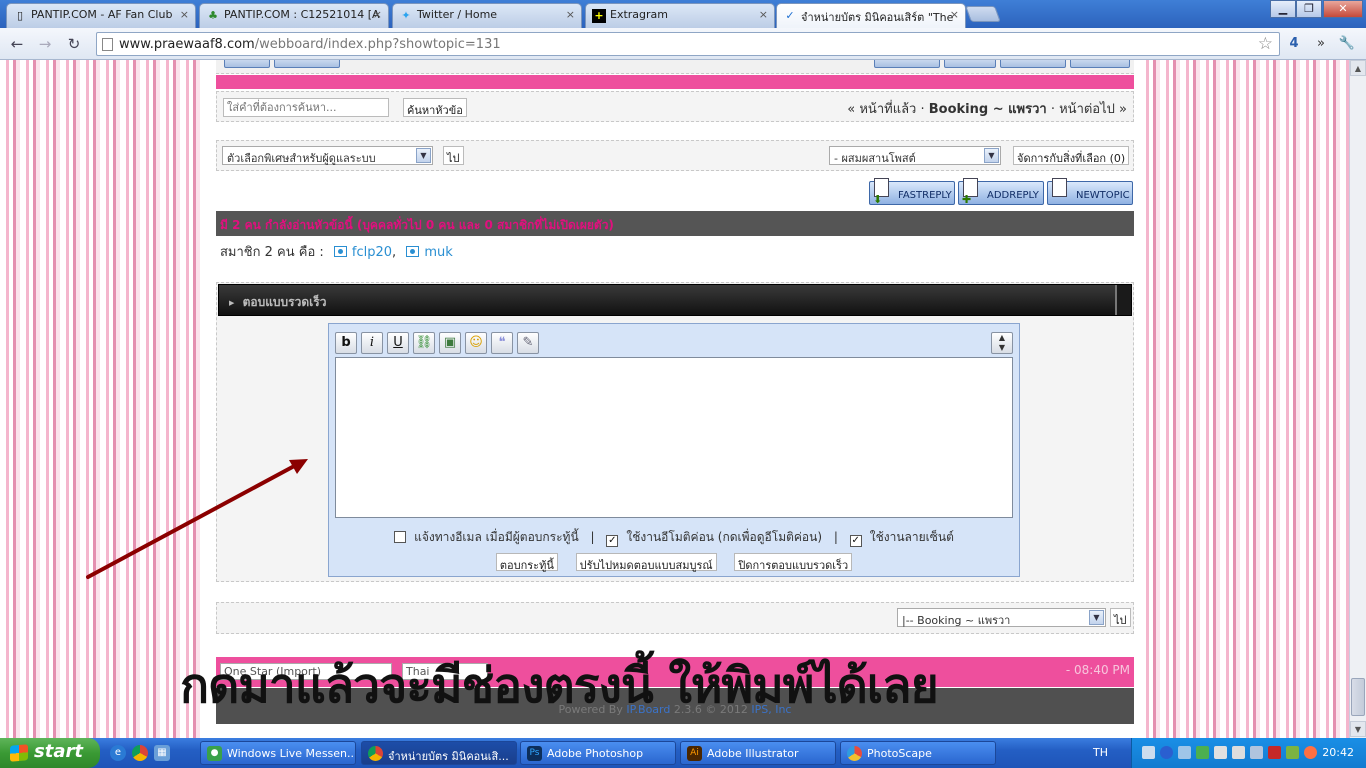 The width and height of the screenshot is (1366, 768). What do you see at coordinates (956, 620) in the screenshot?
I see `select-value: |-- Booking ~ แพรวา` at bounding box center [956, 620].